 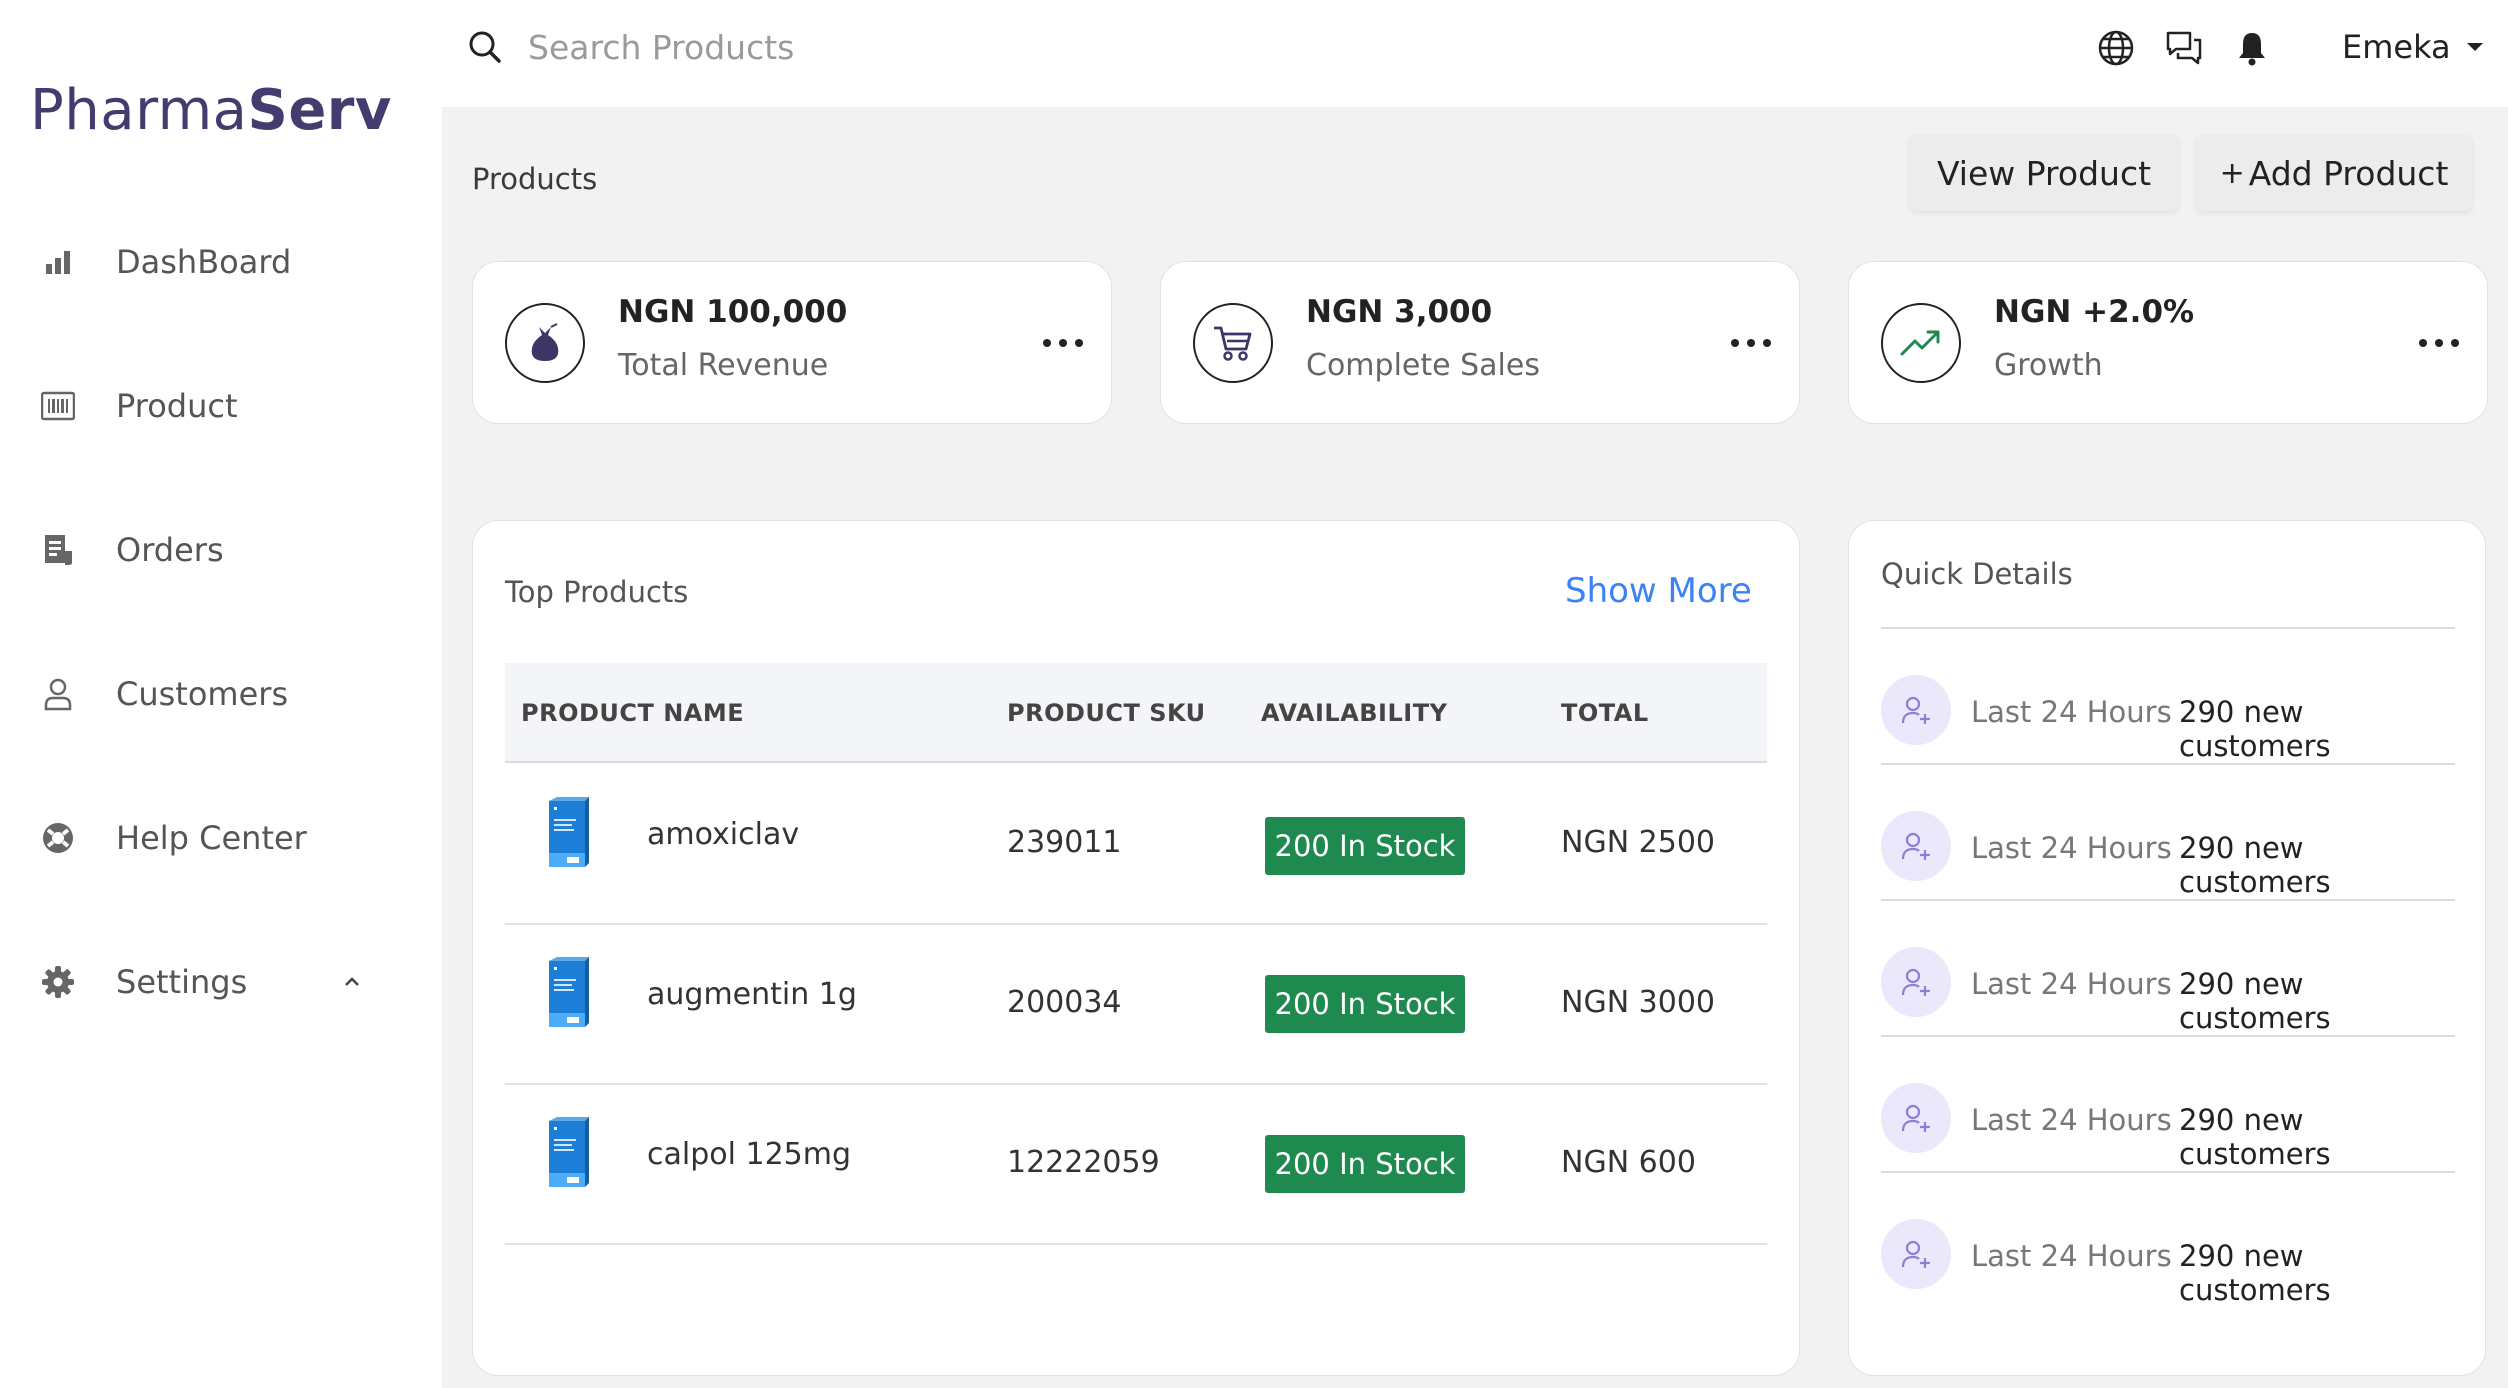 I want to click on sidebar-item-customers: Customers, so click(x=221, y=694).